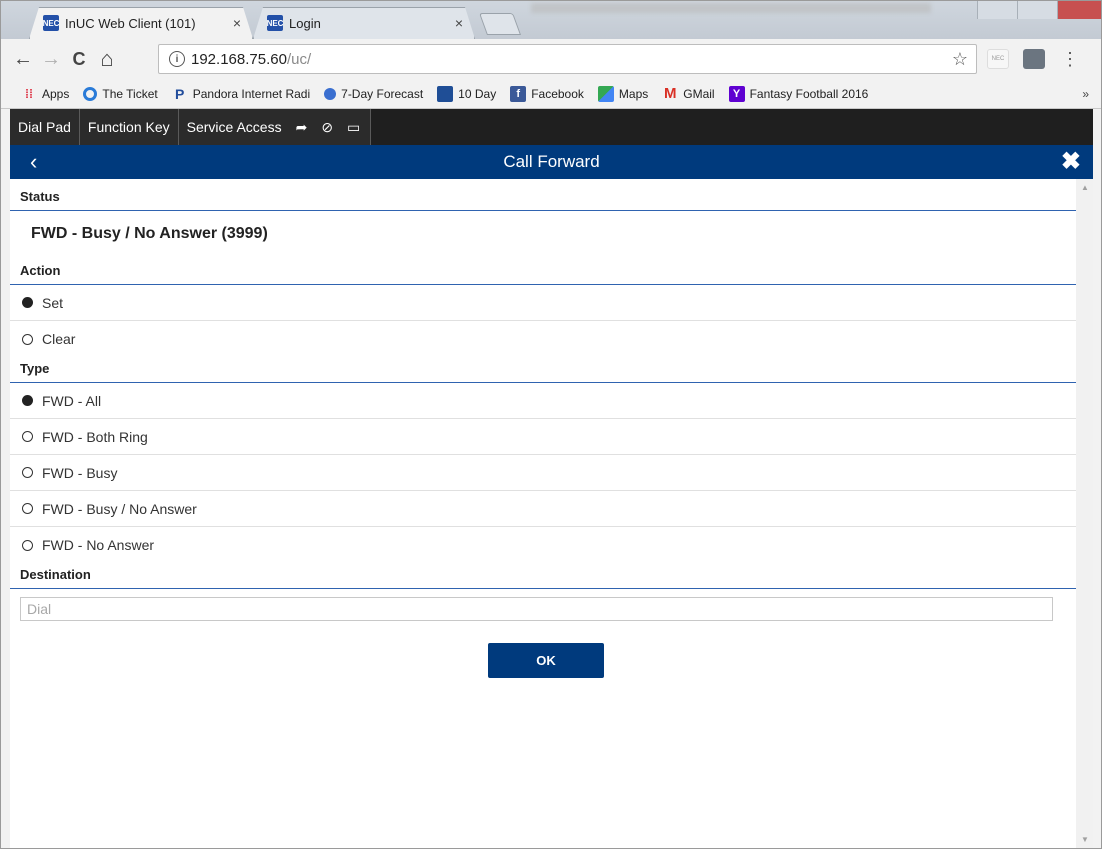 The width and height of the screenshot is (1102, 849). Describe the element at coordinates (330, 93) in the screenshot. I see `weather-icon` at that location.